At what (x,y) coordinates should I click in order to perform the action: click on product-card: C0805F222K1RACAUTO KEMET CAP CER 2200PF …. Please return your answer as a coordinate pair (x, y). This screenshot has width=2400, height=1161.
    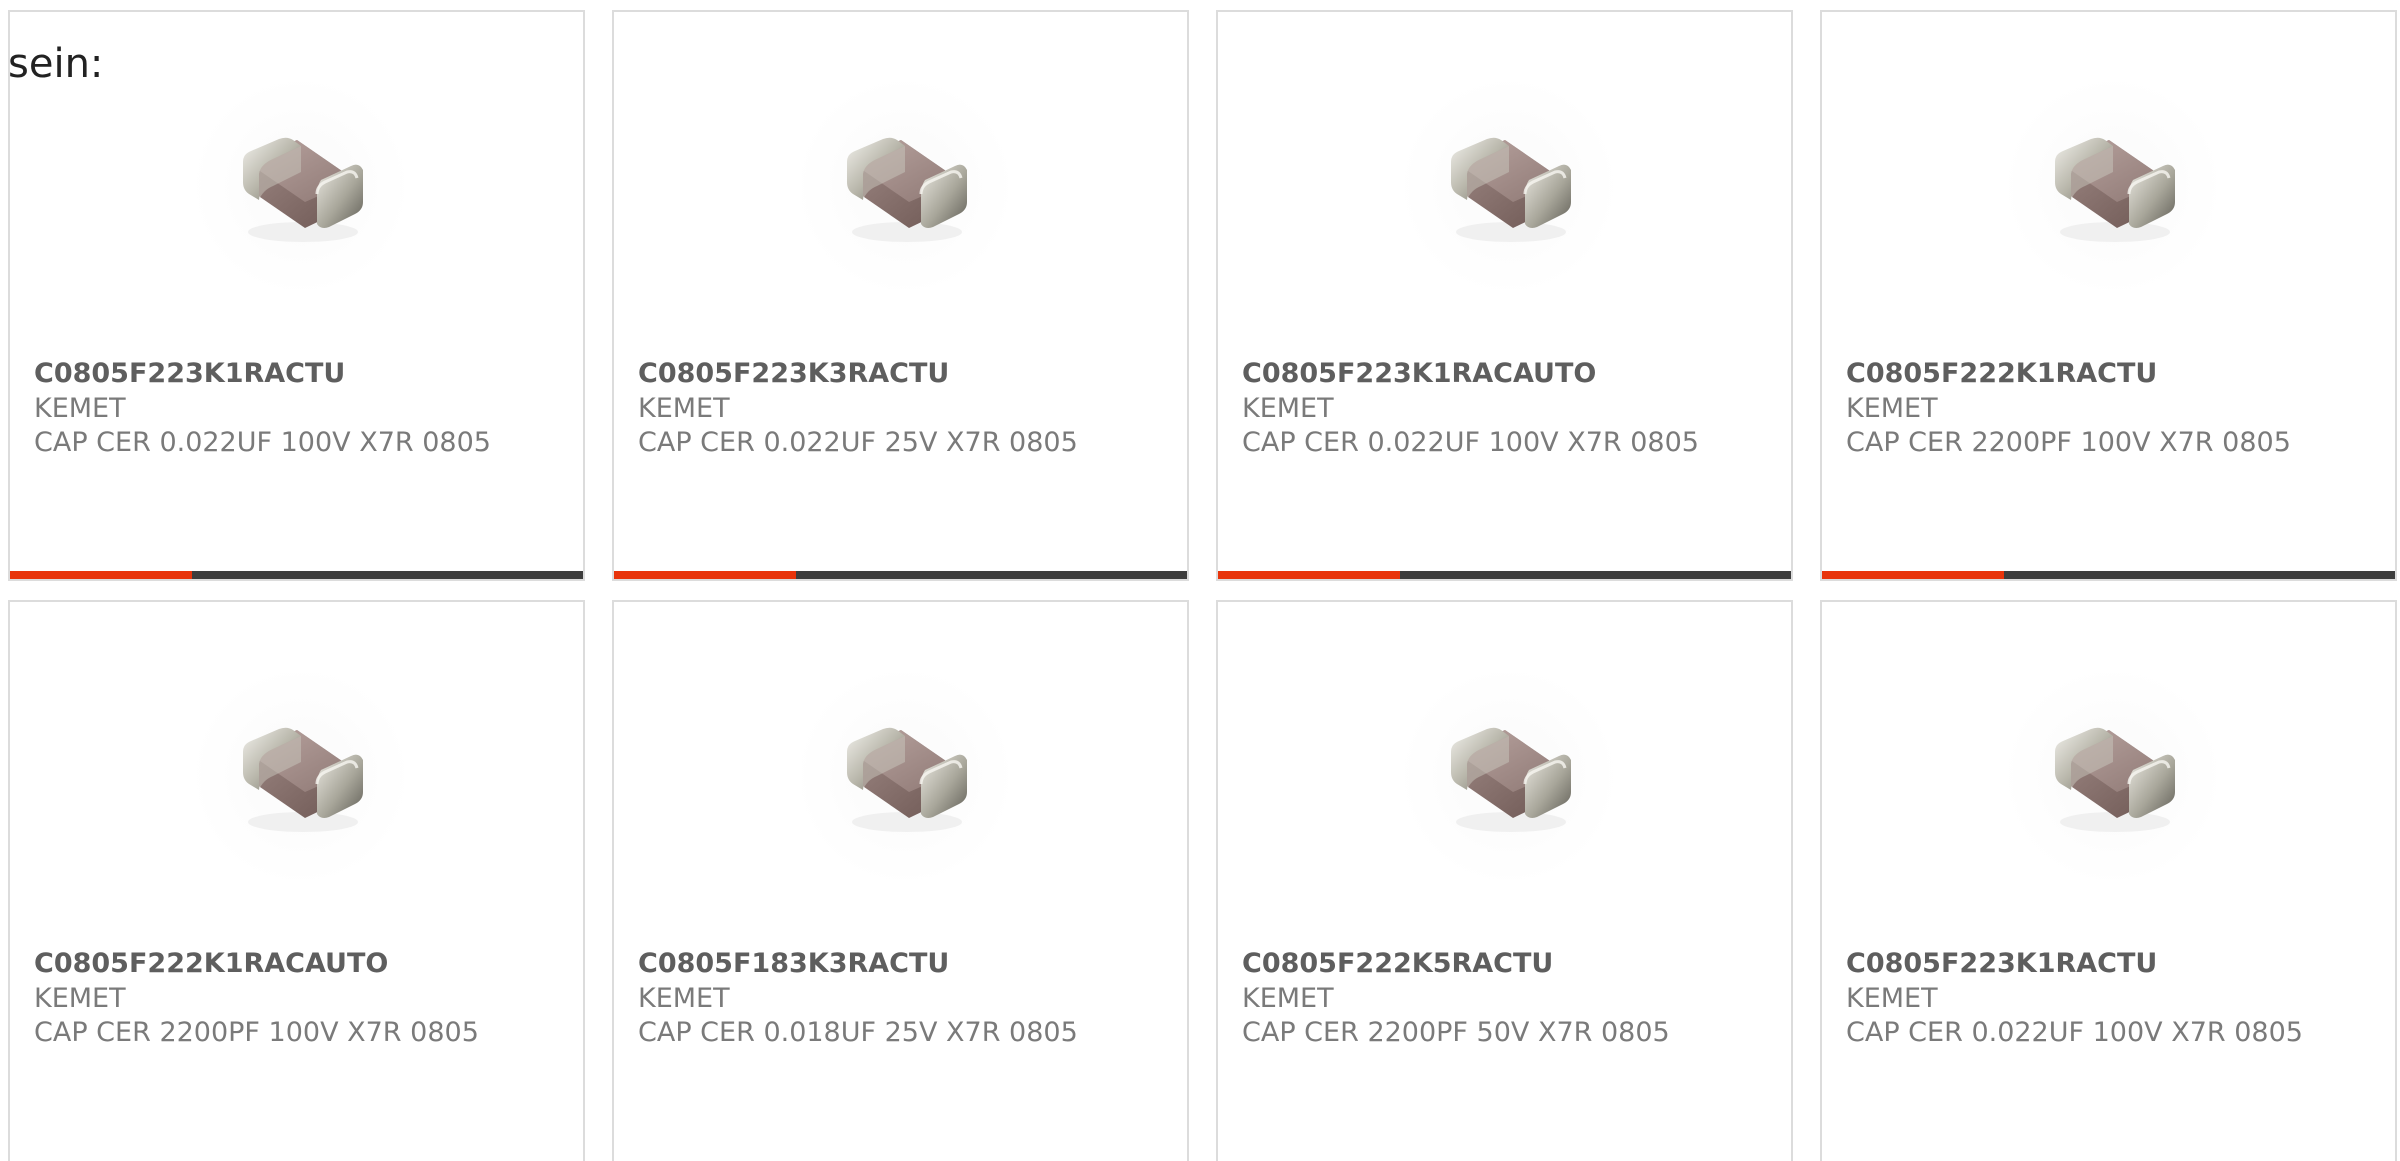
    Looking at the image, I should click on (296, 880).